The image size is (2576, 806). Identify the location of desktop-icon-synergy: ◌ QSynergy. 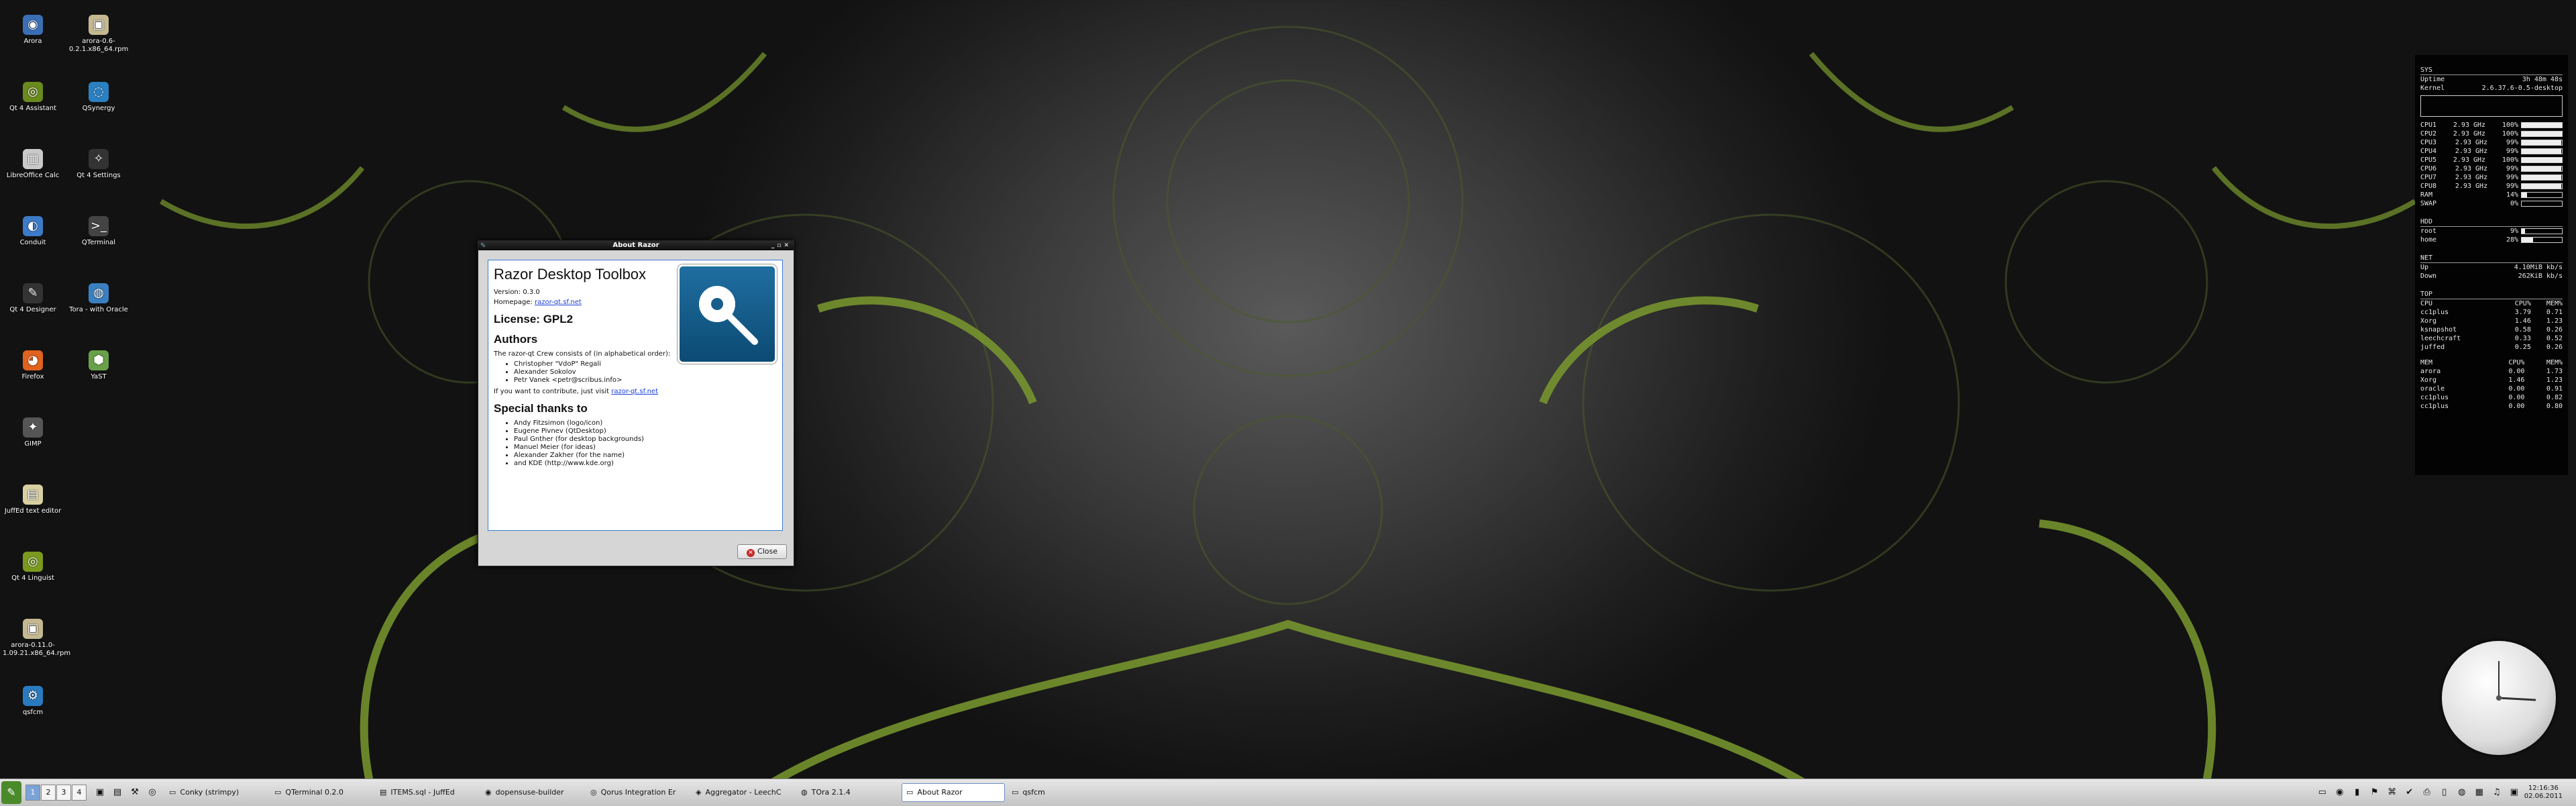
(98, 97).